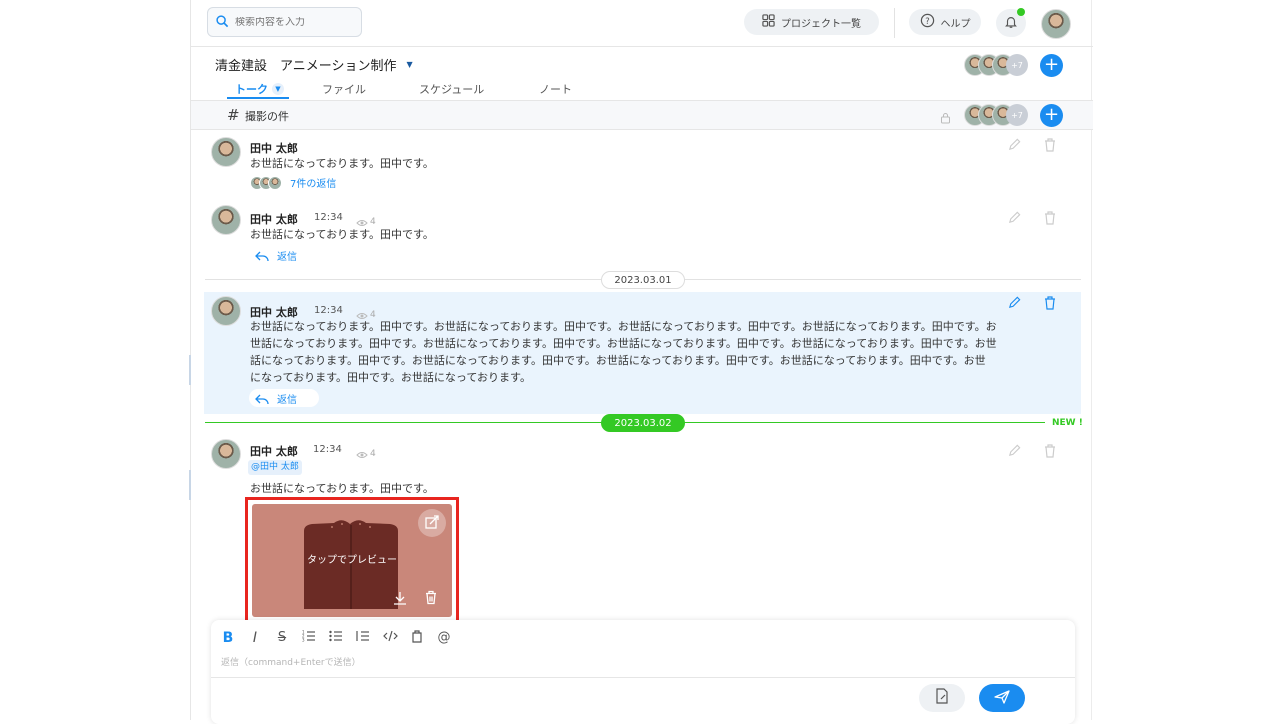  What do you see at coordinates (363, 637) in the screenshot?
I see `blockquote-icon` at bounding box center [363, 637].